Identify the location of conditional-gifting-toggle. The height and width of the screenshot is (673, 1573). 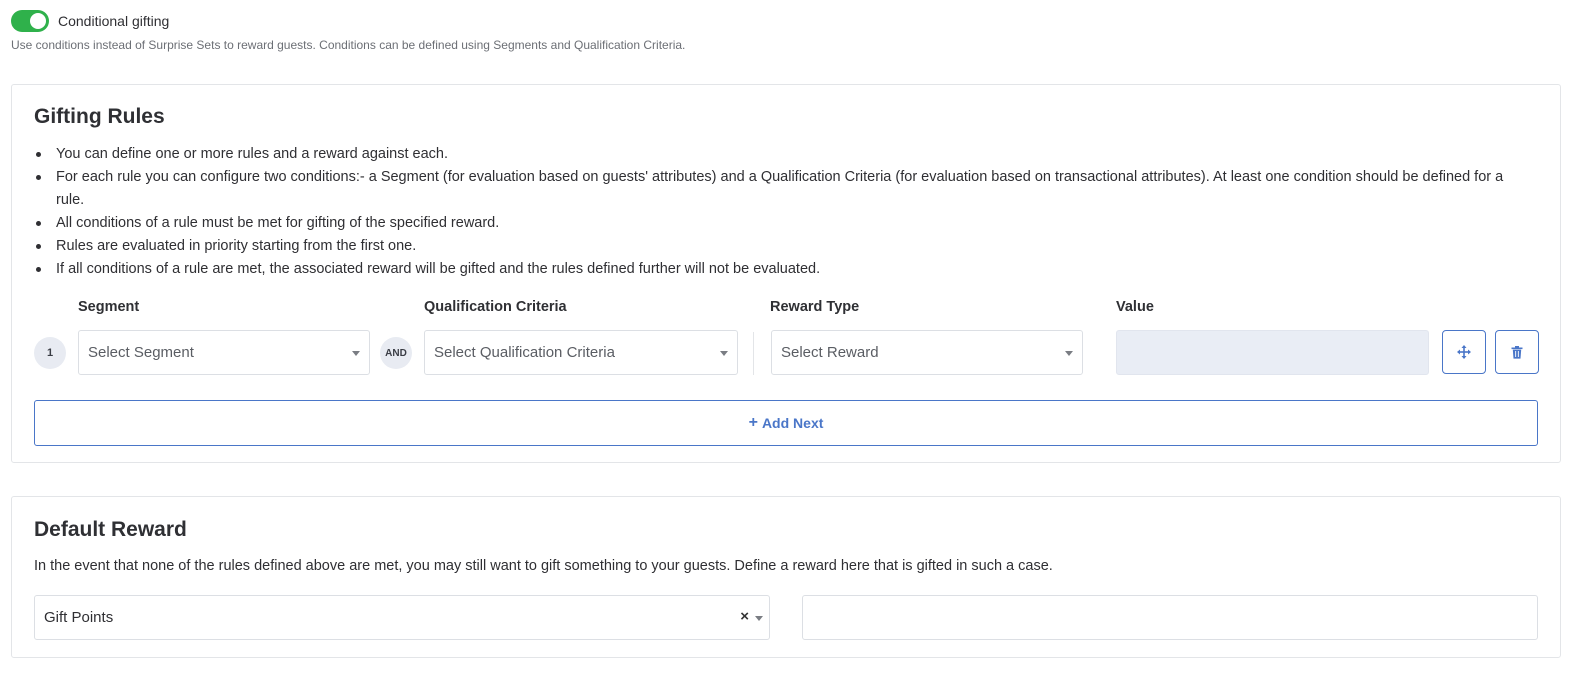
(30, 21).